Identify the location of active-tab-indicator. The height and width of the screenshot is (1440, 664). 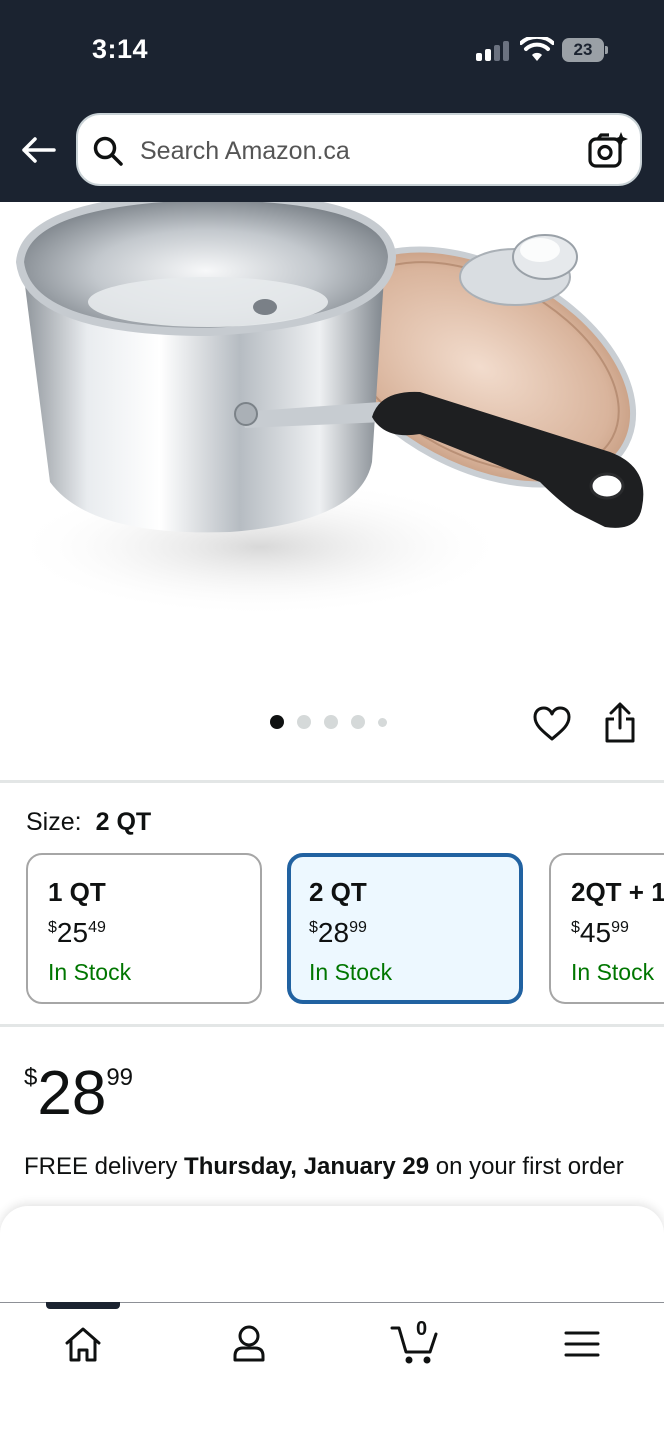
(83, 1305).